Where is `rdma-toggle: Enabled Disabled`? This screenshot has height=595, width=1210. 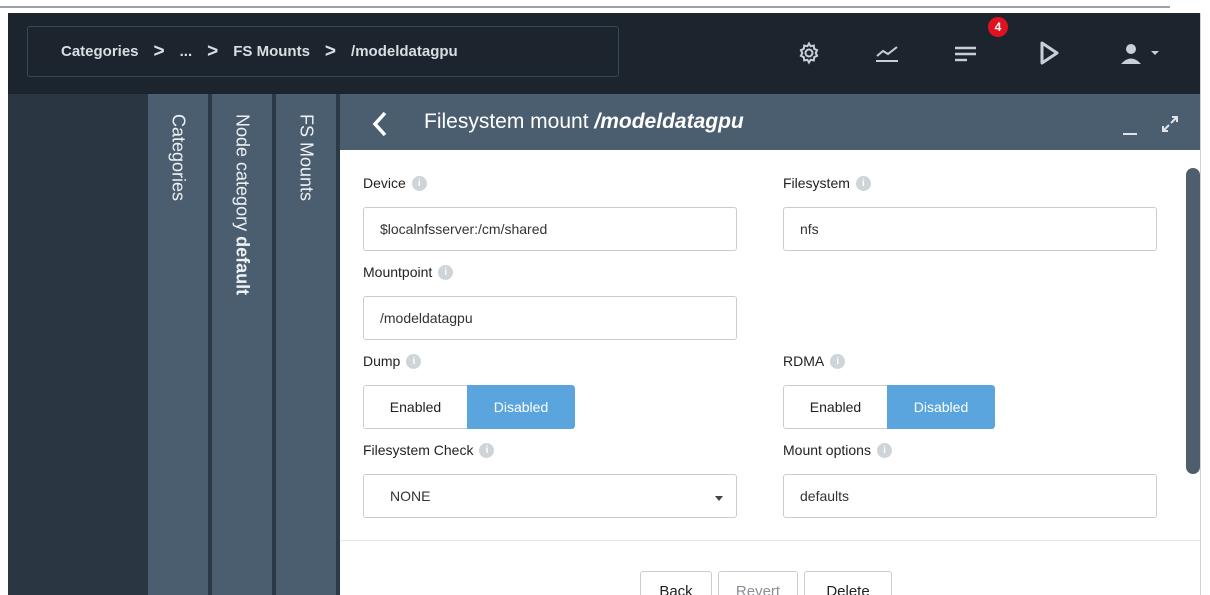
rdma-toggle: Enabled Disabled is located at coordinates (889, 407).